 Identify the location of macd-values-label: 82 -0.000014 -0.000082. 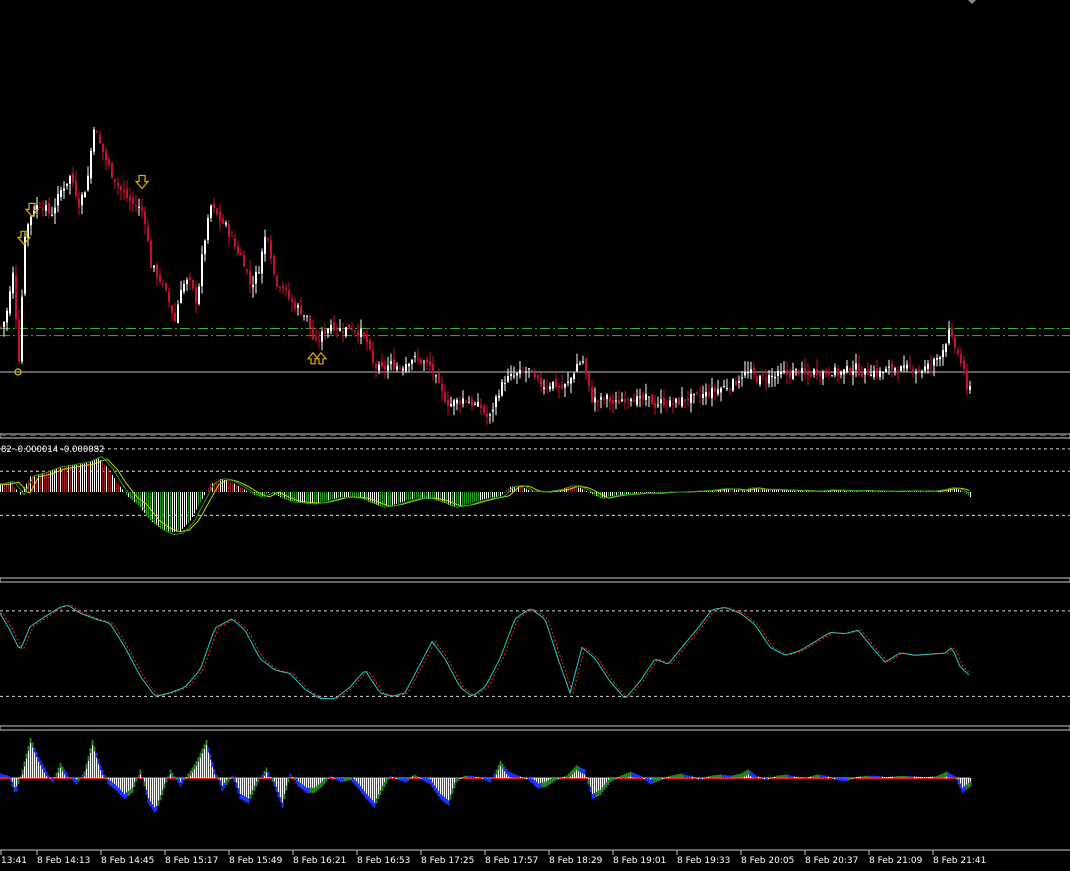
(52, 450).